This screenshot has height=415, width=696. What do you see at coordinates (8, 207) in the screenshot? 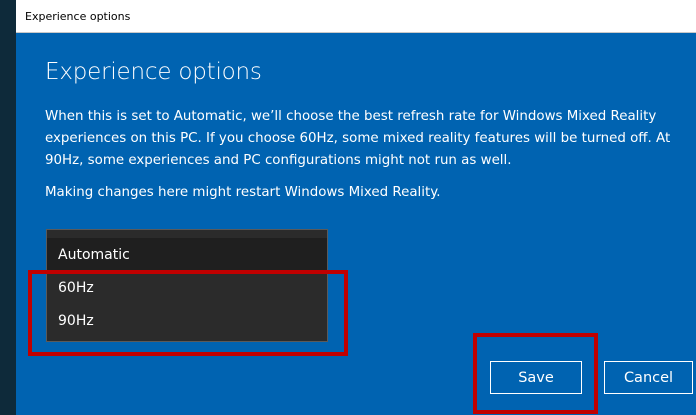
I see `background-strip` at bounding box center [8, 207].